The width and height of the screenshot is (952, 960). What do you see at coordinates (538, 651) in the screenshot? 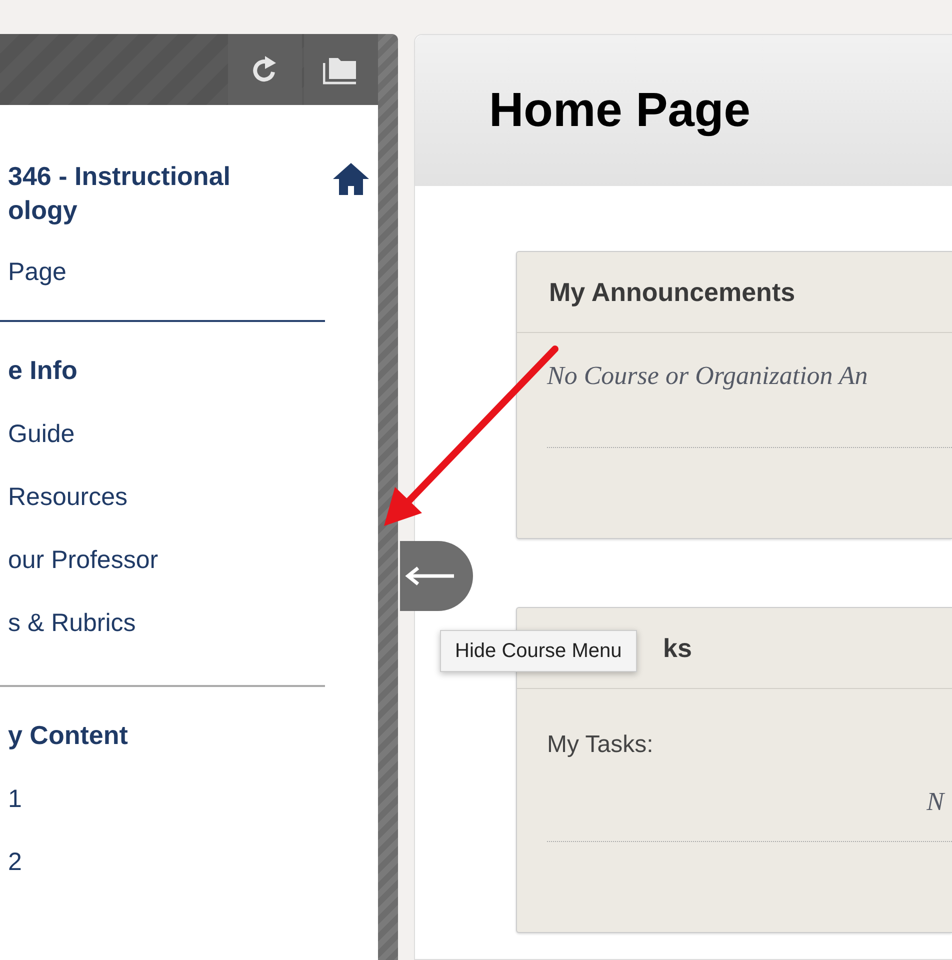
I see `tooltip: Hide Course Menu` at bounding box center [538, 651].